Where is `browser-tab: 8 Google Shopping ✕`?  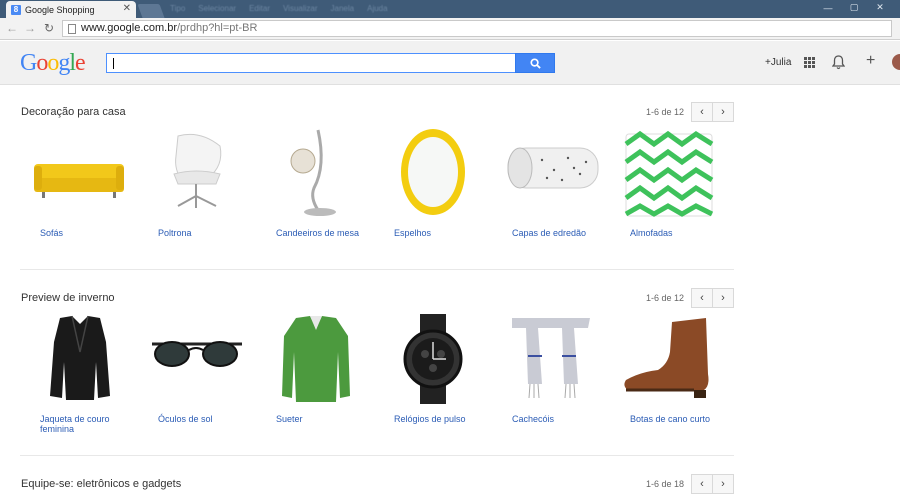 browser-tab: 8 Google Shopping ✕ is located at coordinates (71, 9).